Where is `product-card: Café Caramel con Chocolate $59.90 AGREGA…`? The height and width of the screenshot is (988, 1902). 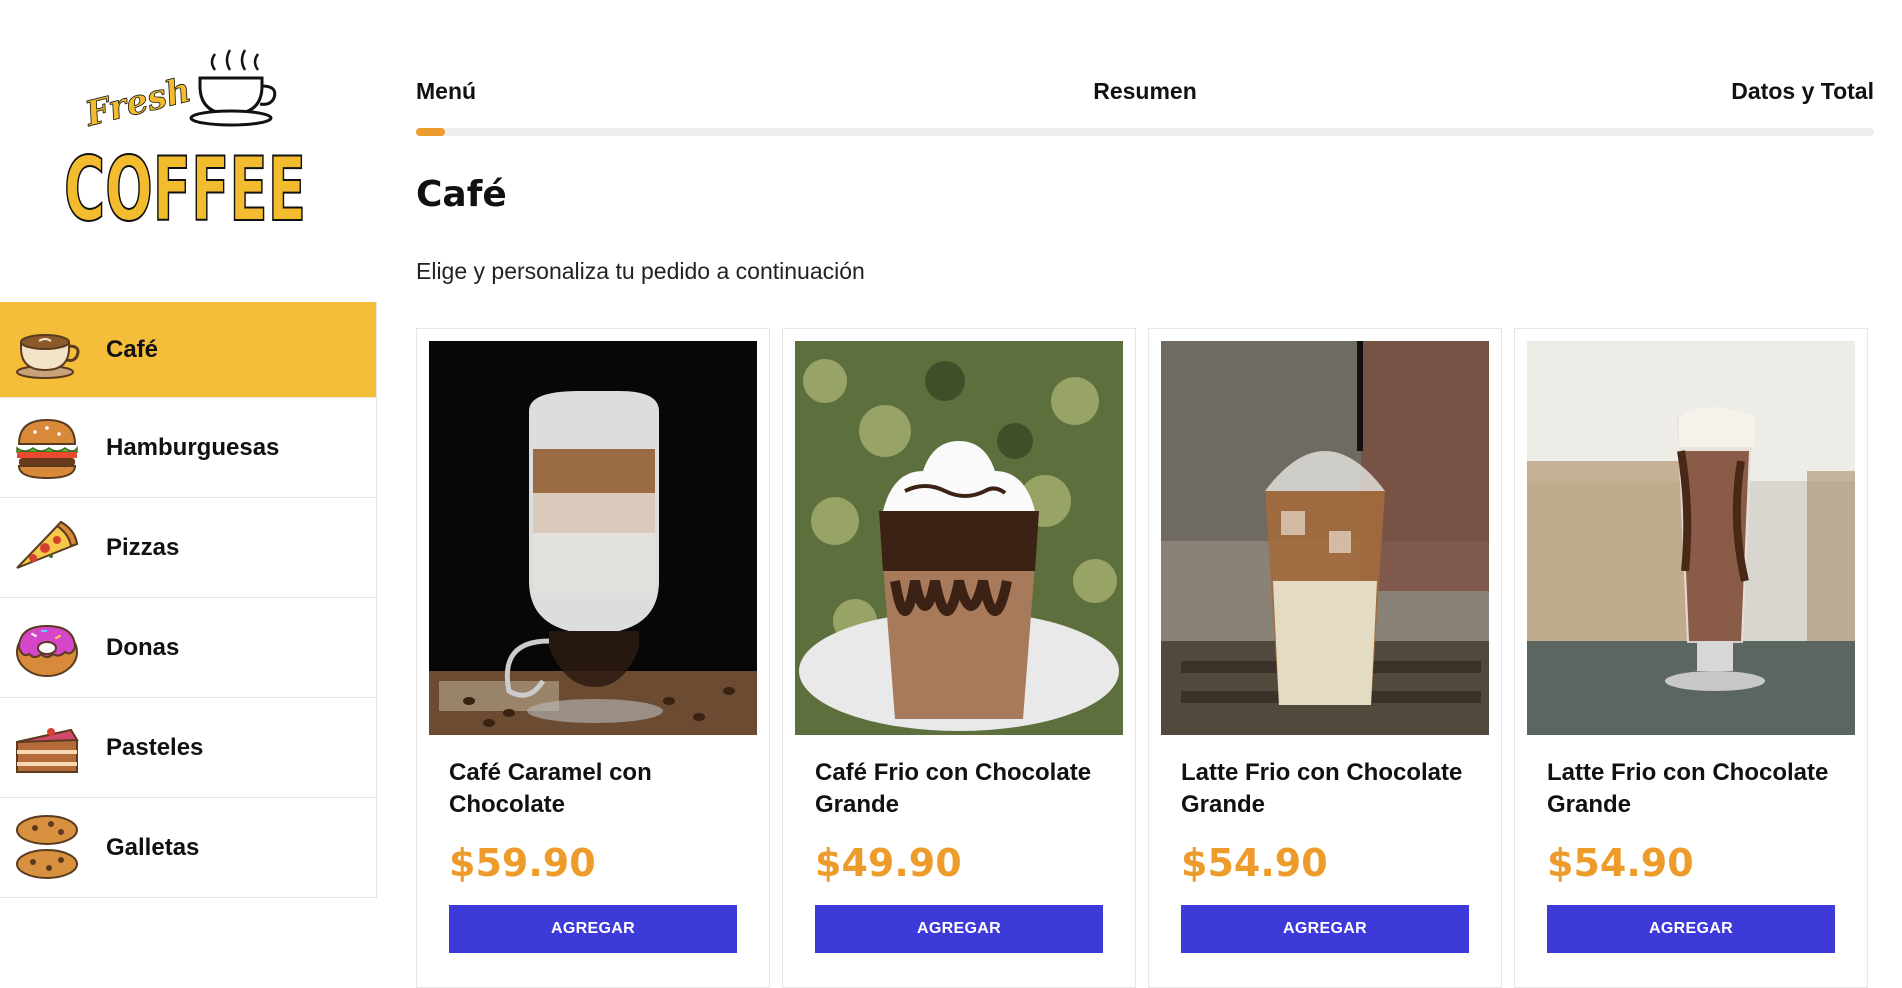 product-card: Café Caramel con Chocolate $59.90 AGREGA… is located at coordinates (593, 658).